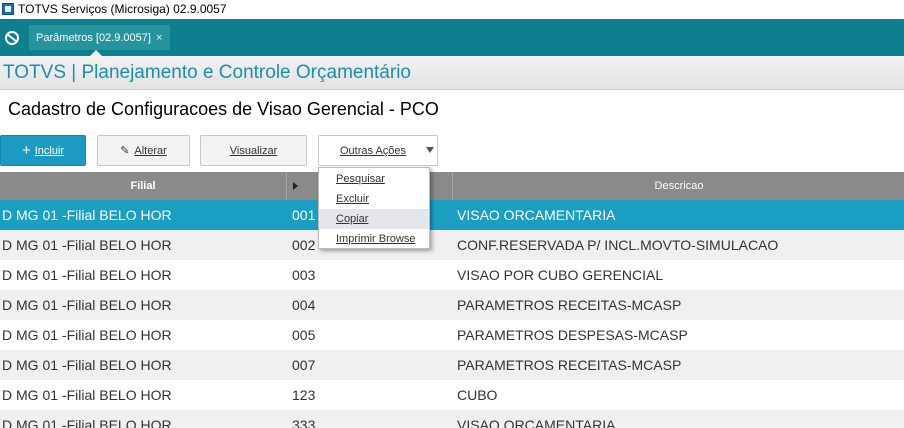 Image resolution: width=904 pixels, height=428 pixels. I want to click on sort-arrow-icon, so click(295, 186).